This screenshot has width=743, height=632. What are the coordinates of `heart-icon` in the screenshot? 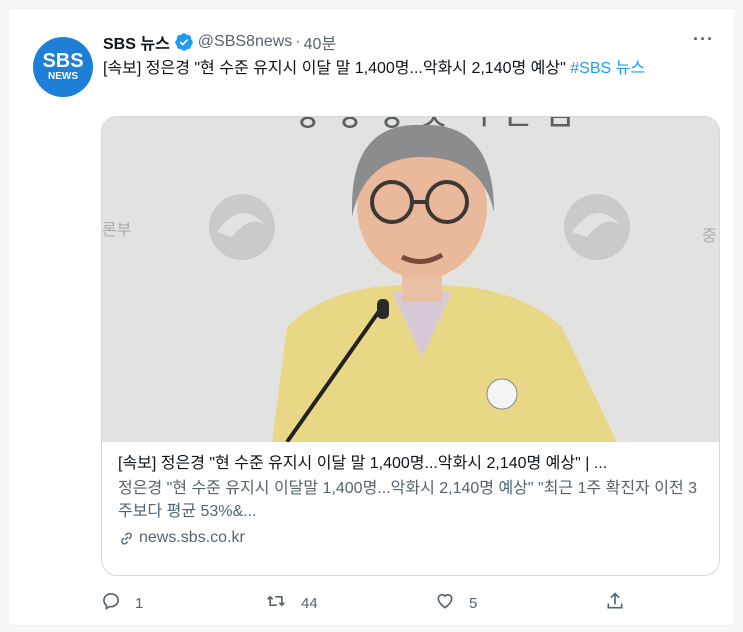 It's located at (452, 603).